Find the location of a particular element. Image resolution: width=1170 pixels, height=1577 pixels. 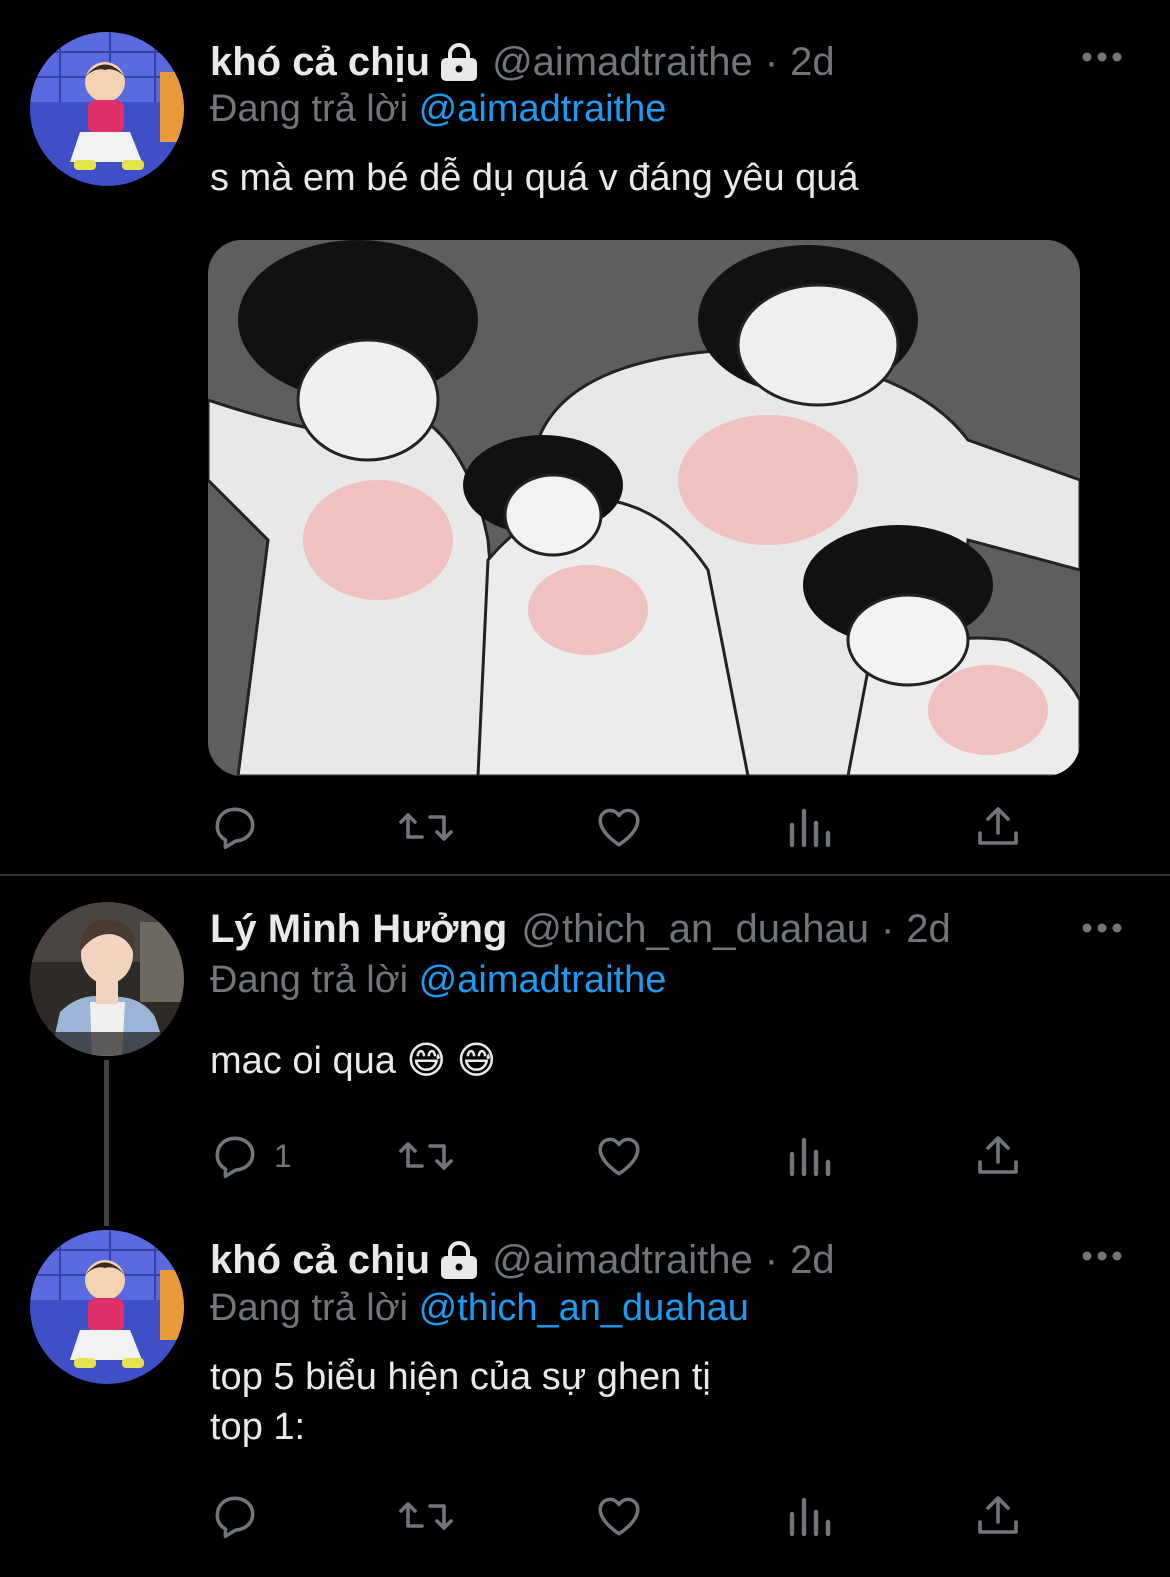

replying-to: Đang trả lời @thich_an_duahau is located at coordinates (479, 1308).